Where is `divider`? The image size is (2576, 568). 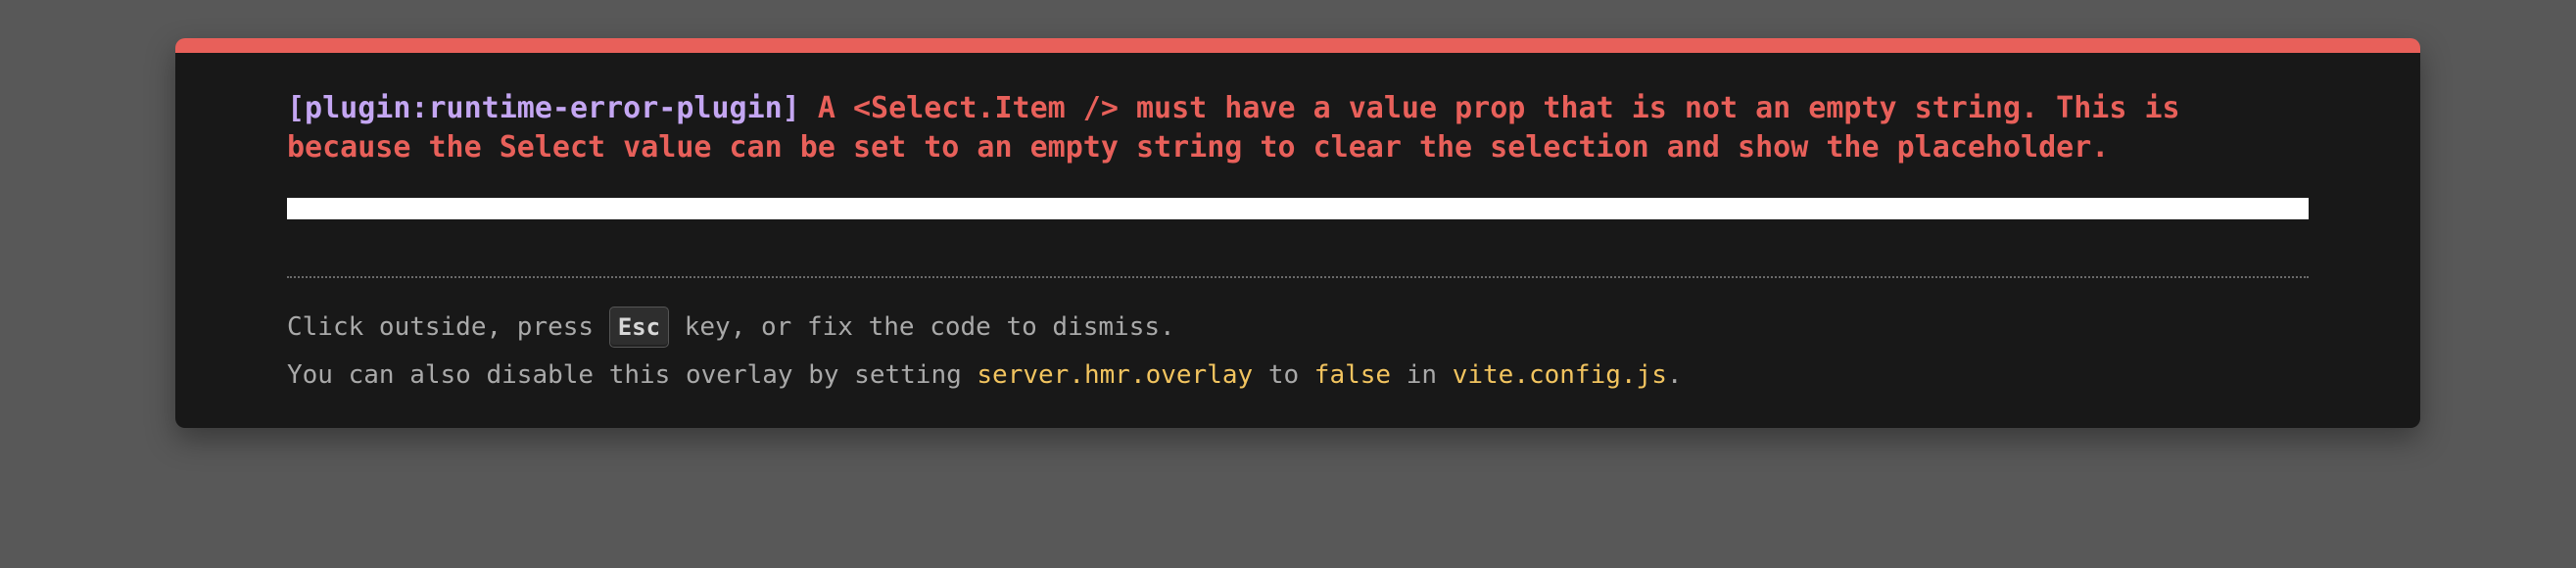
divider is located at coordinates (1298, 277).